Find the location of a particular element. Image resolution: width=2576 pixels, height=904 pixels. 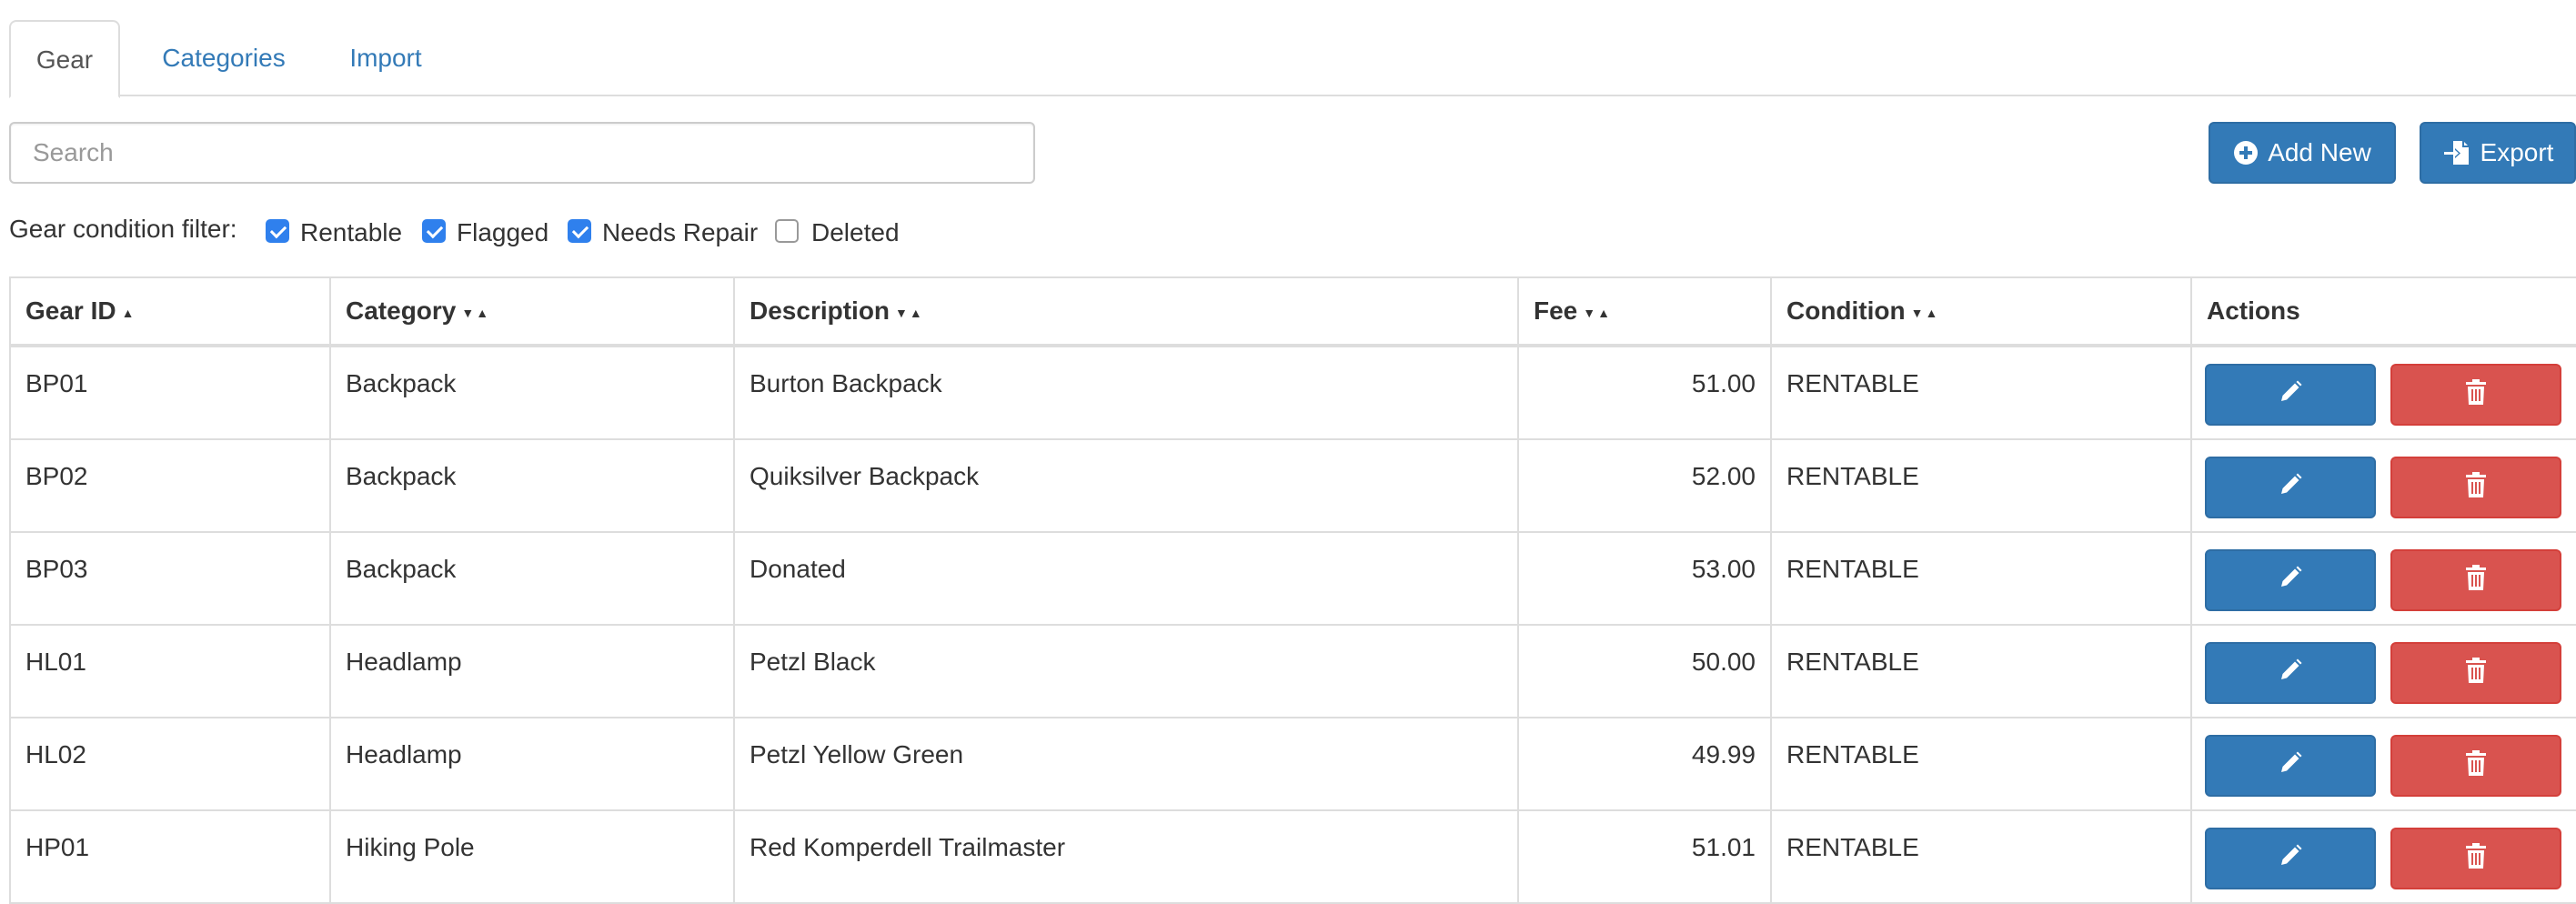

cell-gear-id: BP02 is located at coordinates (171, 485).